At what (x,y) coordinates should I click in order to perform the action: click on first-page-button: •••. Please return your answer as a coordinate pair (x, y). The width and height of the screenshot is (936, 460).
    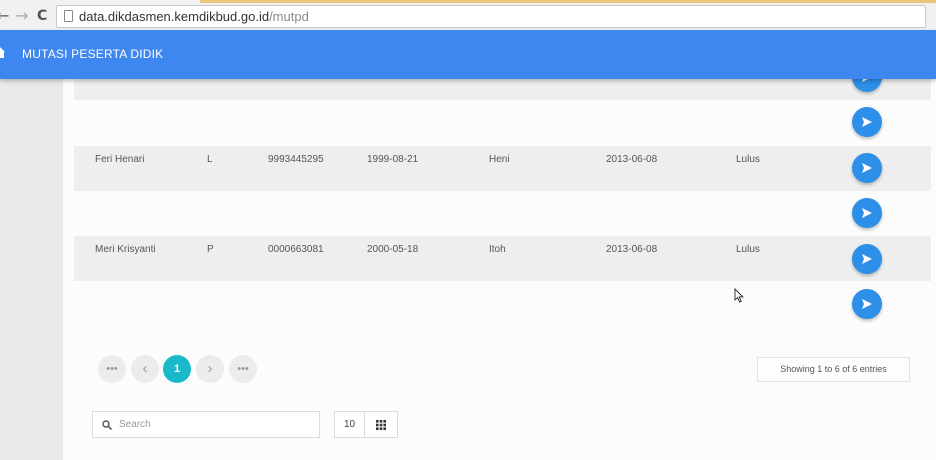
    Looking at the image, I should click on (112, 369).